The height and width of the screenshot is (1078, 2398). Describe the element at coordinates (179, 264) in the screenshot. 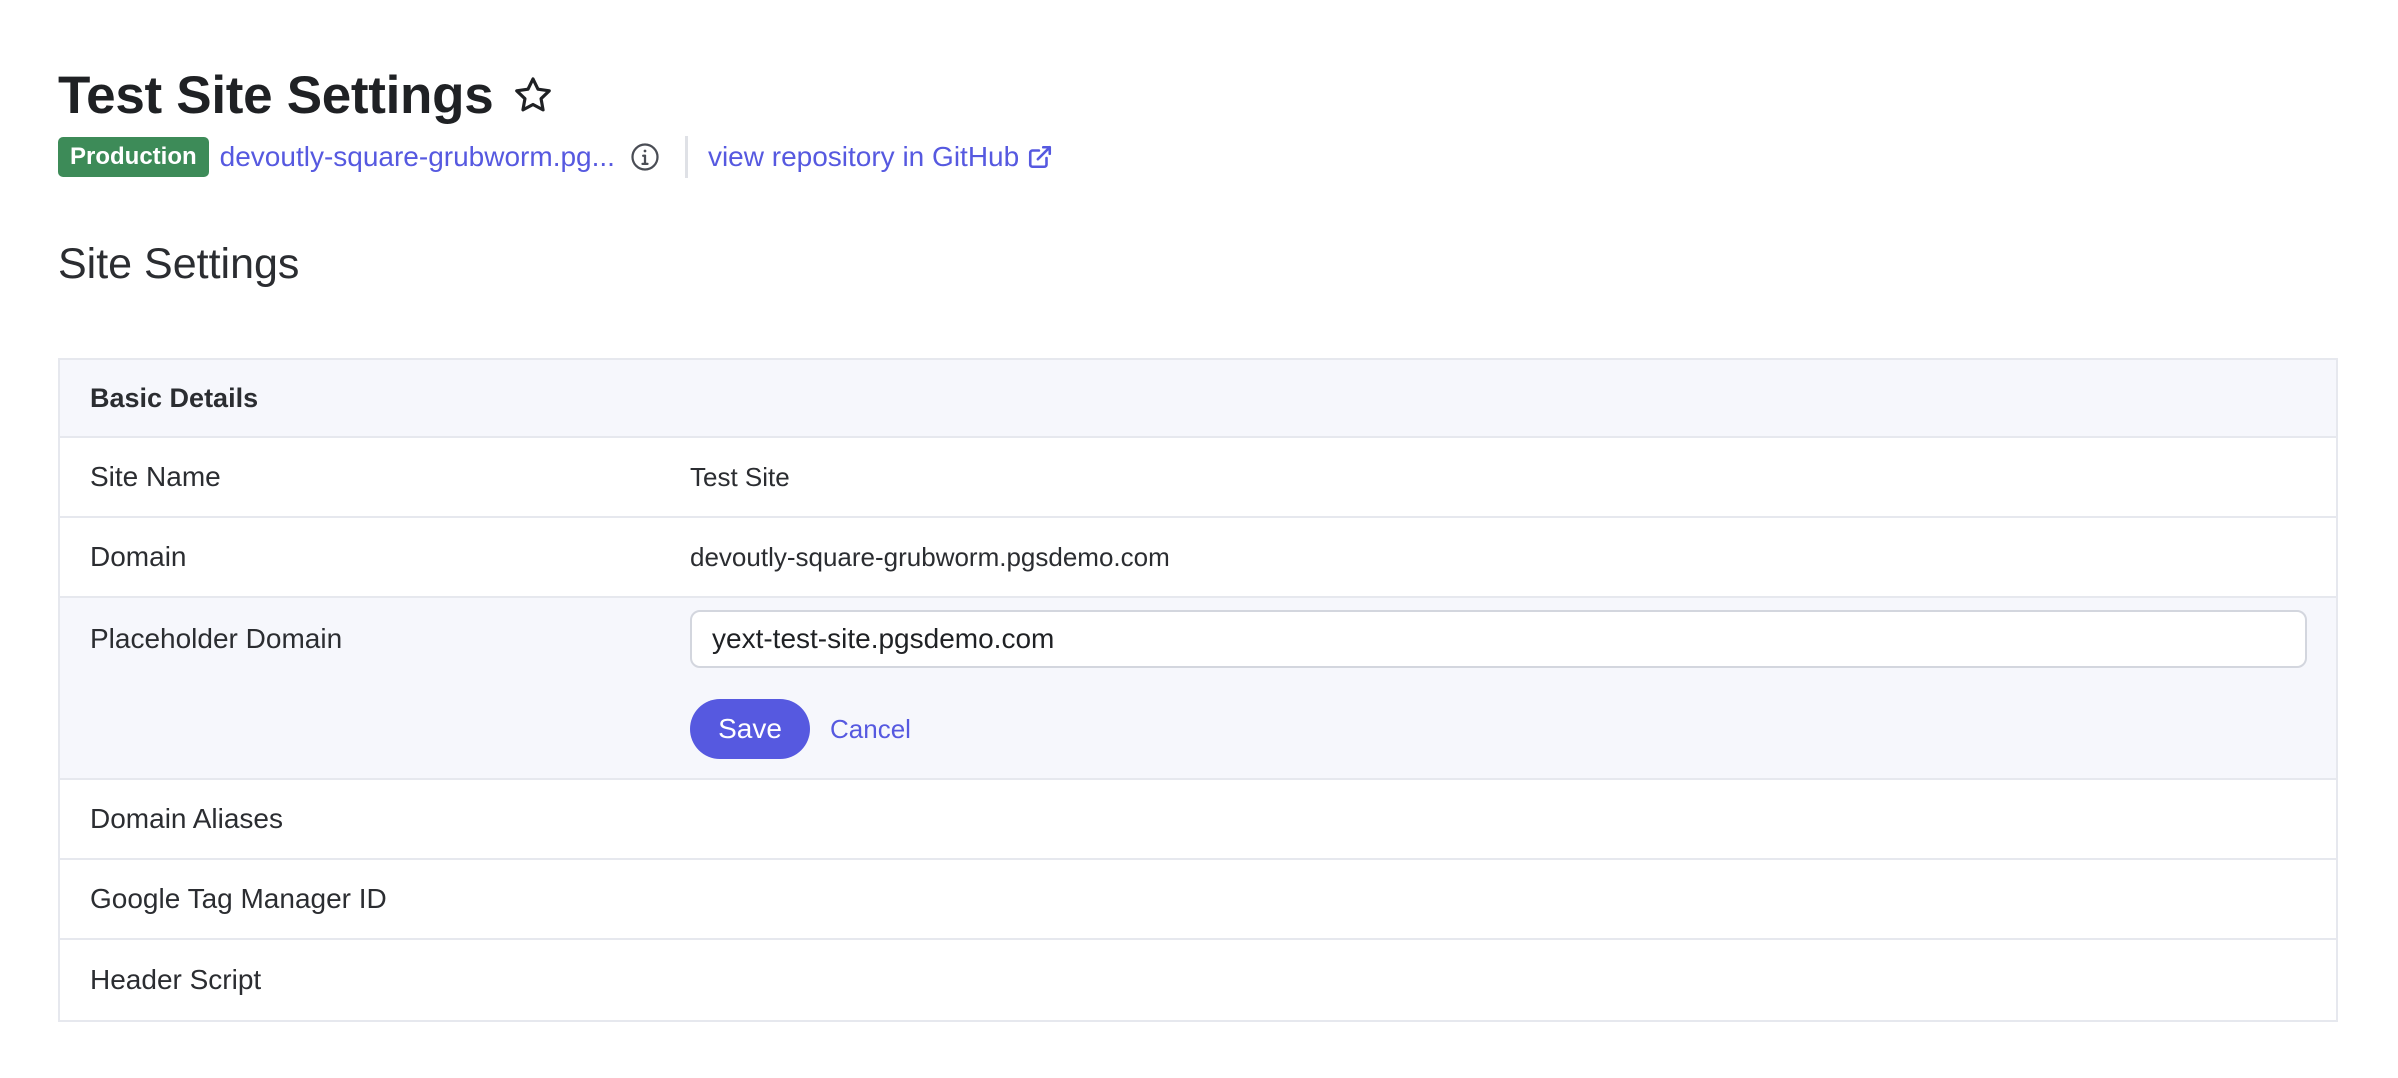

I see `section-title: Site Settings` at that location.